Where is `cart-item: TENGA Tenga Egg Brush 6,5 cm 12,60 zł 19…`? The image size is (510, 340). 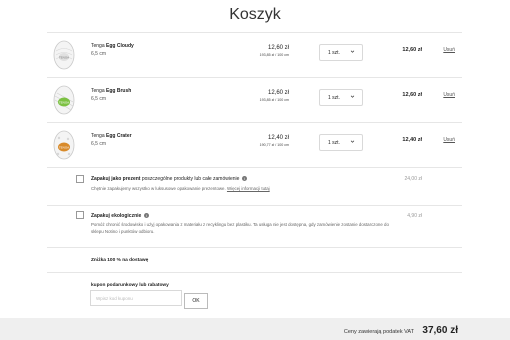 cart-item: TENGA Tenga Egg Brush 6,5 cm 12,60 zł 19… is located at coordinates (254, 99).